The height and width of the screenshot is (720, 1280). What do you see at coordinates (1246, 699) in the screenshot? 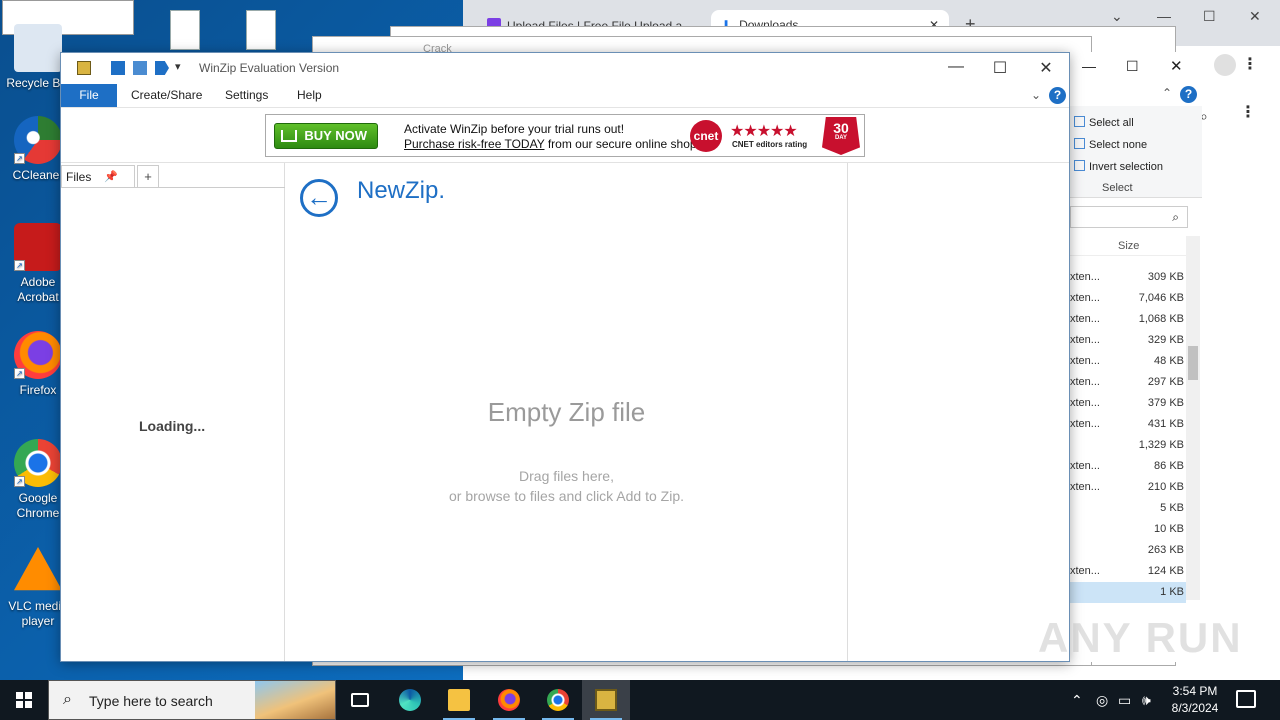
I see `notification-icon` at bounding box center [1246, 699].